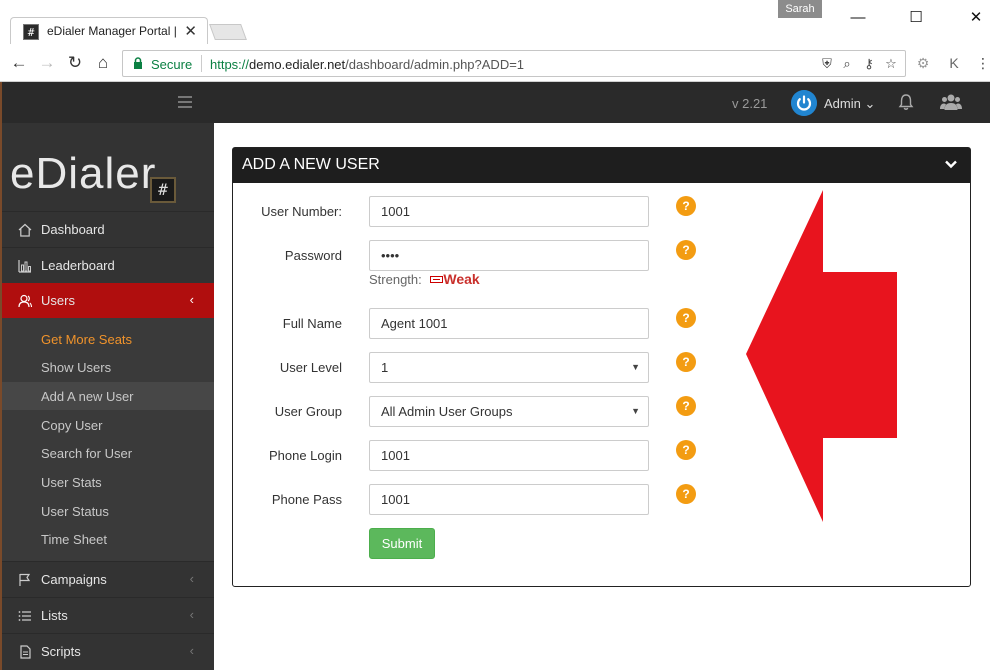  What do you see at coordinates (72, 425) in the screenshot?
I see `submenu-item-label: Copy User` at bounding box center [72, 425].